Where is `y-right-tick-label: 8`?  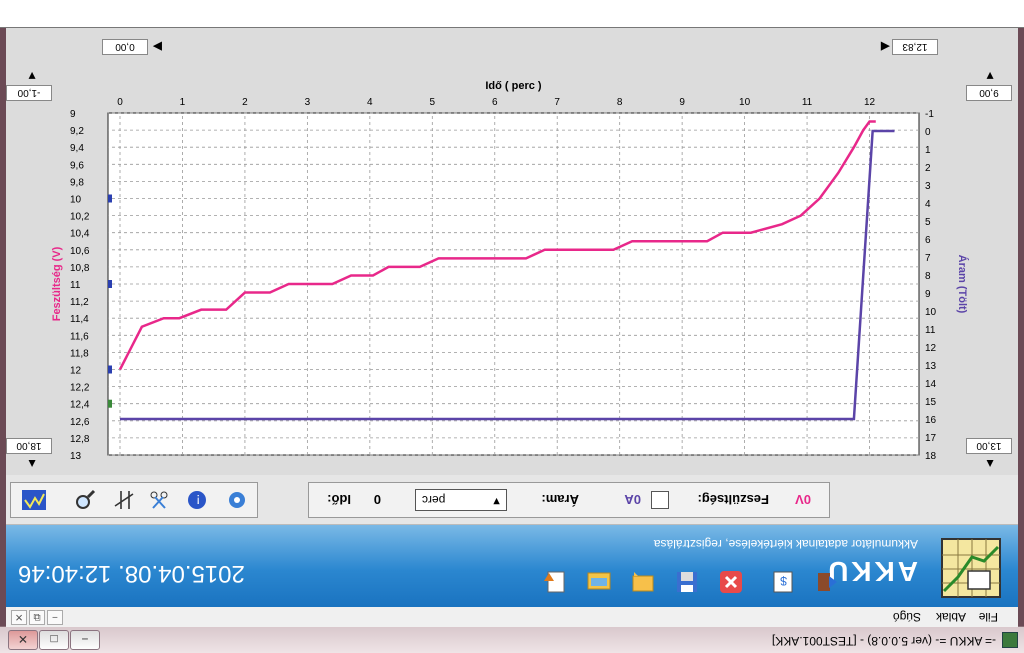 y-right-tick-label: 8 is located at coordinates (928, 276).